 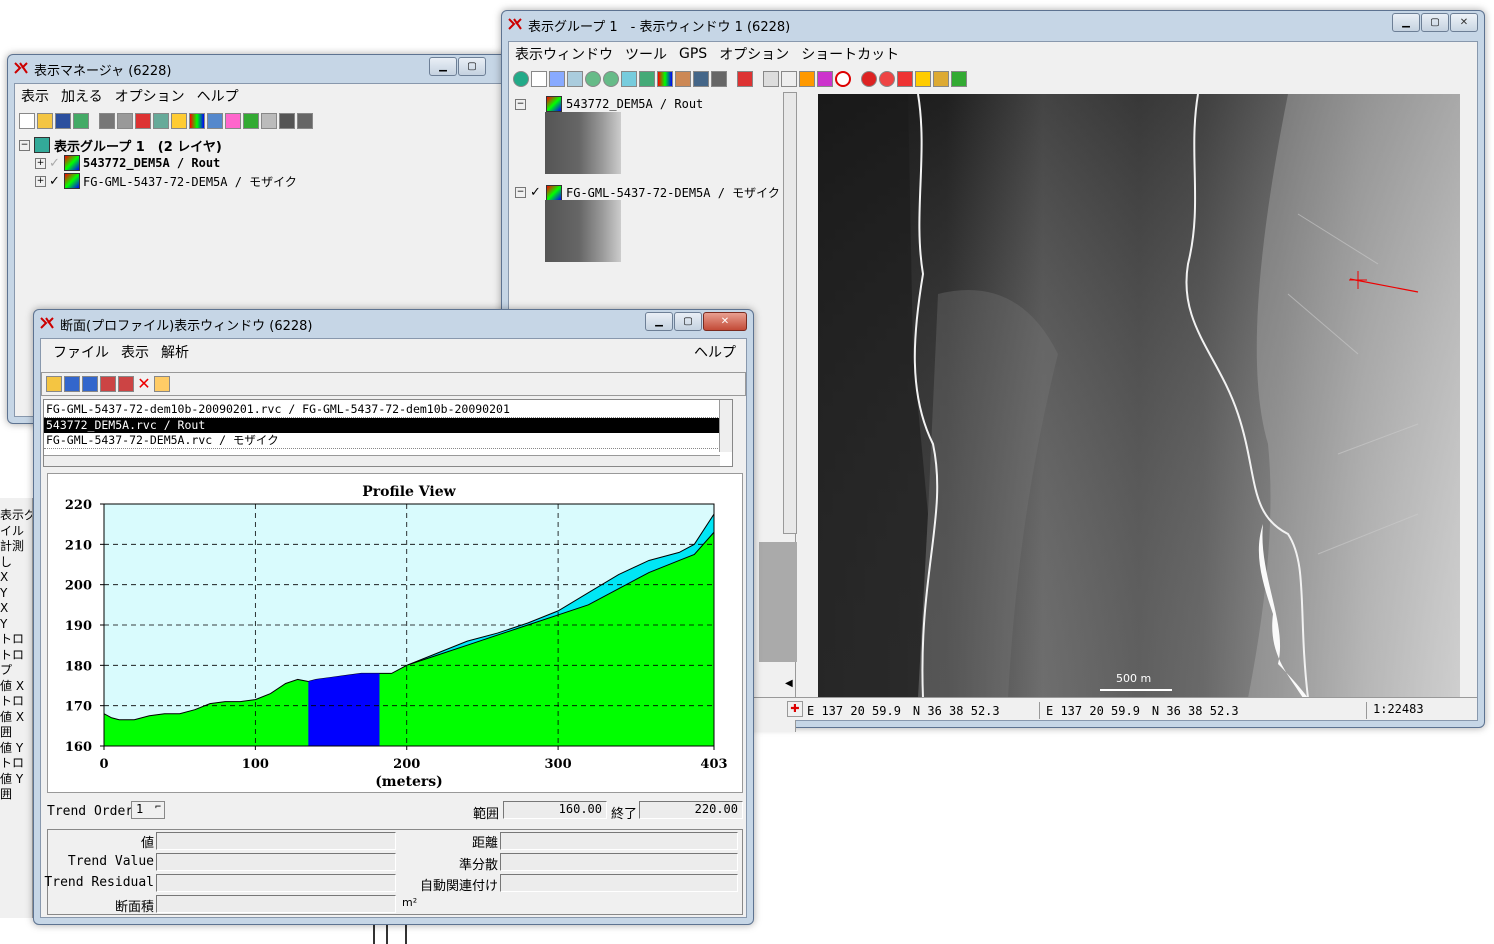 I want to click on menubar: ファイル 表示 解析 ヘルプ, so click(x=393, y=352).